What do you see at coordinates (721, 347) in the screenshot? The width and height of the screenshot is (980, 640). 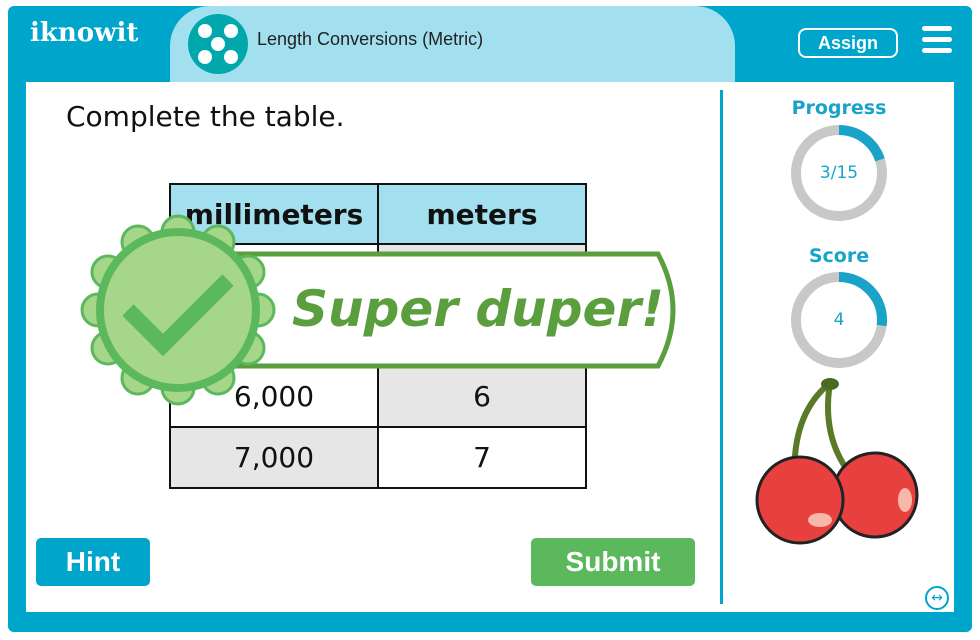 I see `divider` at bounding box center [721, 347].